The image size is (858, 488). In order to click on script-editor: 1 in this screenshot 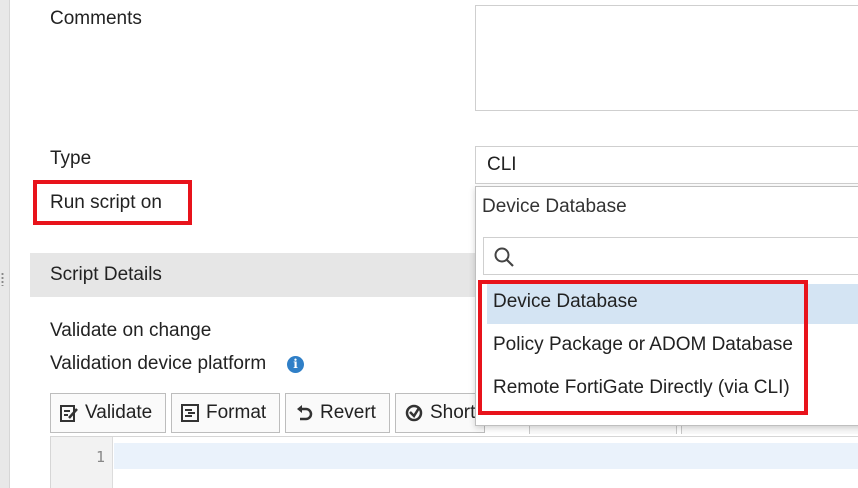, I will do `click(454, 462)`.